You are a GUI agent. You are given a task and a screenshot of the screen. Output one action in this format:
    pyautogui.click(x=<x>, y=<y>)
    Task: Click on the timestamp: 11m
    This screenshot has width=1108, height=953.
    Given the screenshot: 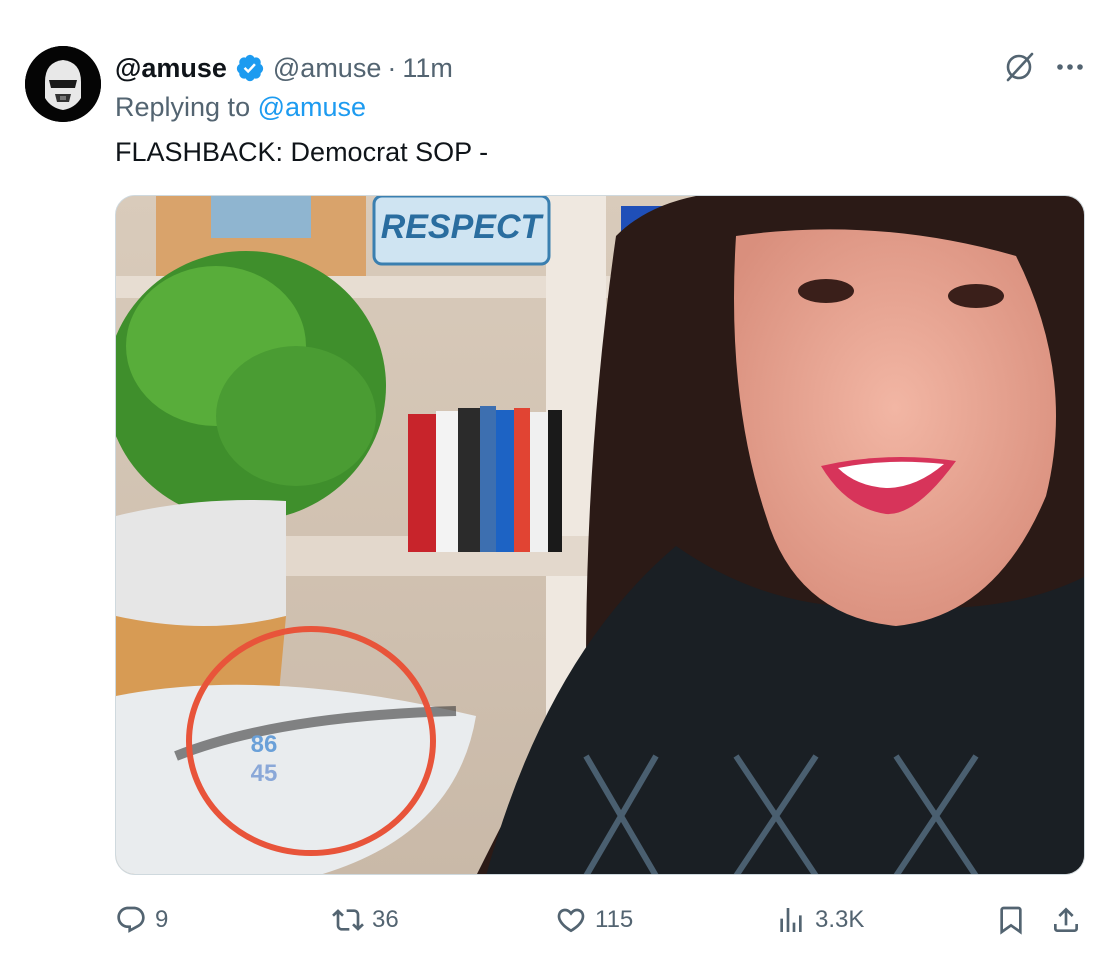 What is the action you would take?
    pyautogui.click(x=427, y=68)
    